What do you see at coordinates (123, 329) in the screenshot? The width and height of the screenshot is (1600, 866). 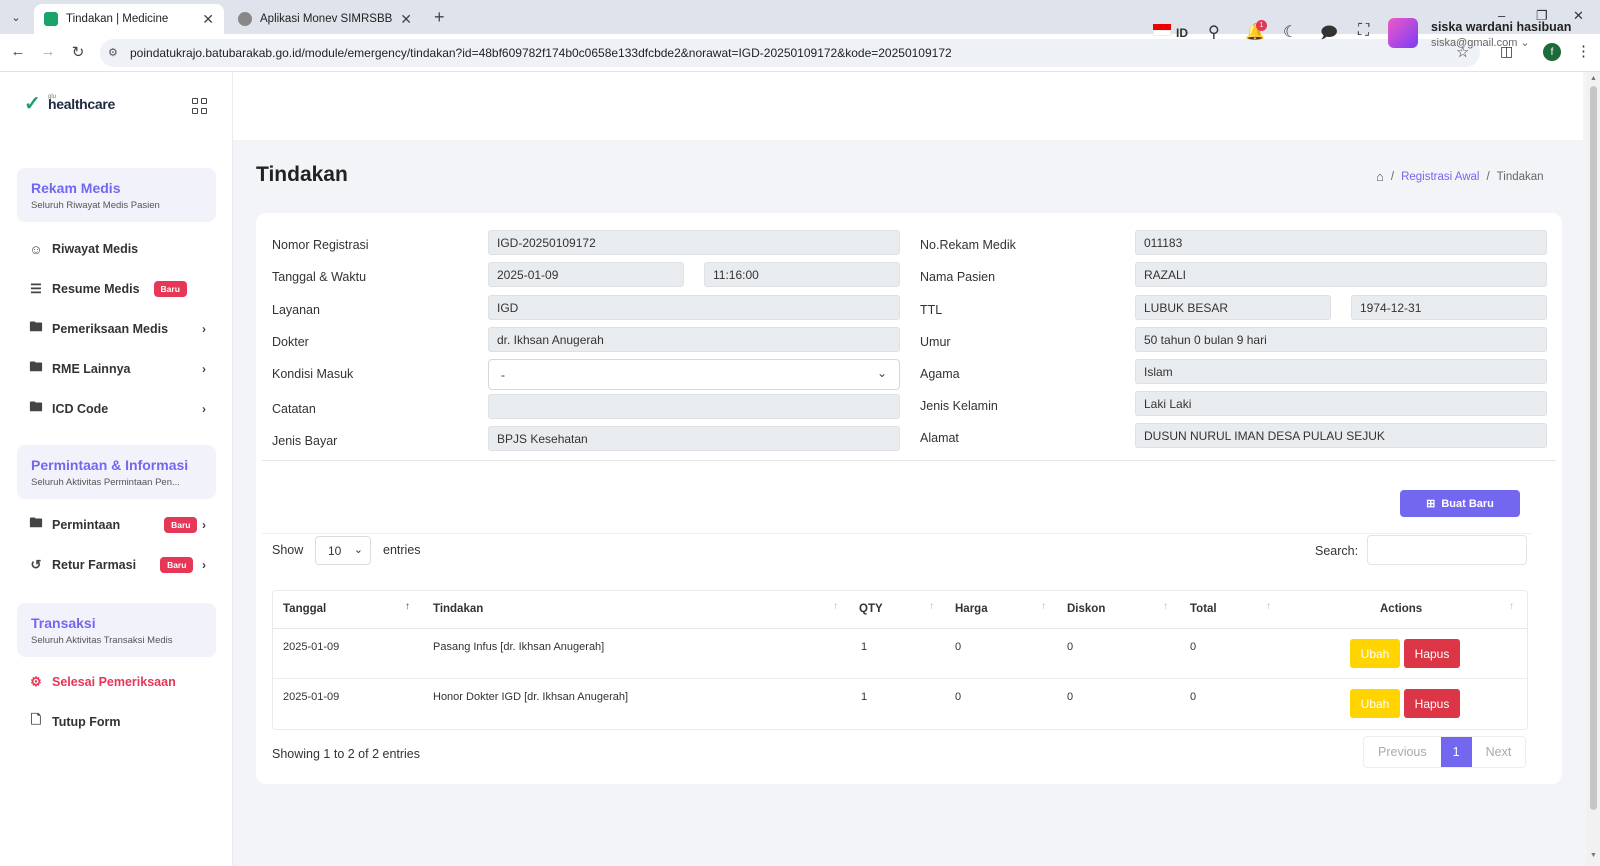 I see `sidebar-item-pemeriksaan-medis: 🖿 Pemeriksaan Medis ›` at bounding box center [123, 329].